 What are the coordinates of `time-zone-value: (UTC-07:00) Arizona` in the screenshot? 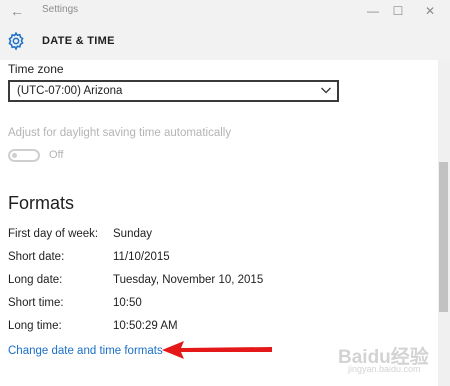 It's located at (70, 91).